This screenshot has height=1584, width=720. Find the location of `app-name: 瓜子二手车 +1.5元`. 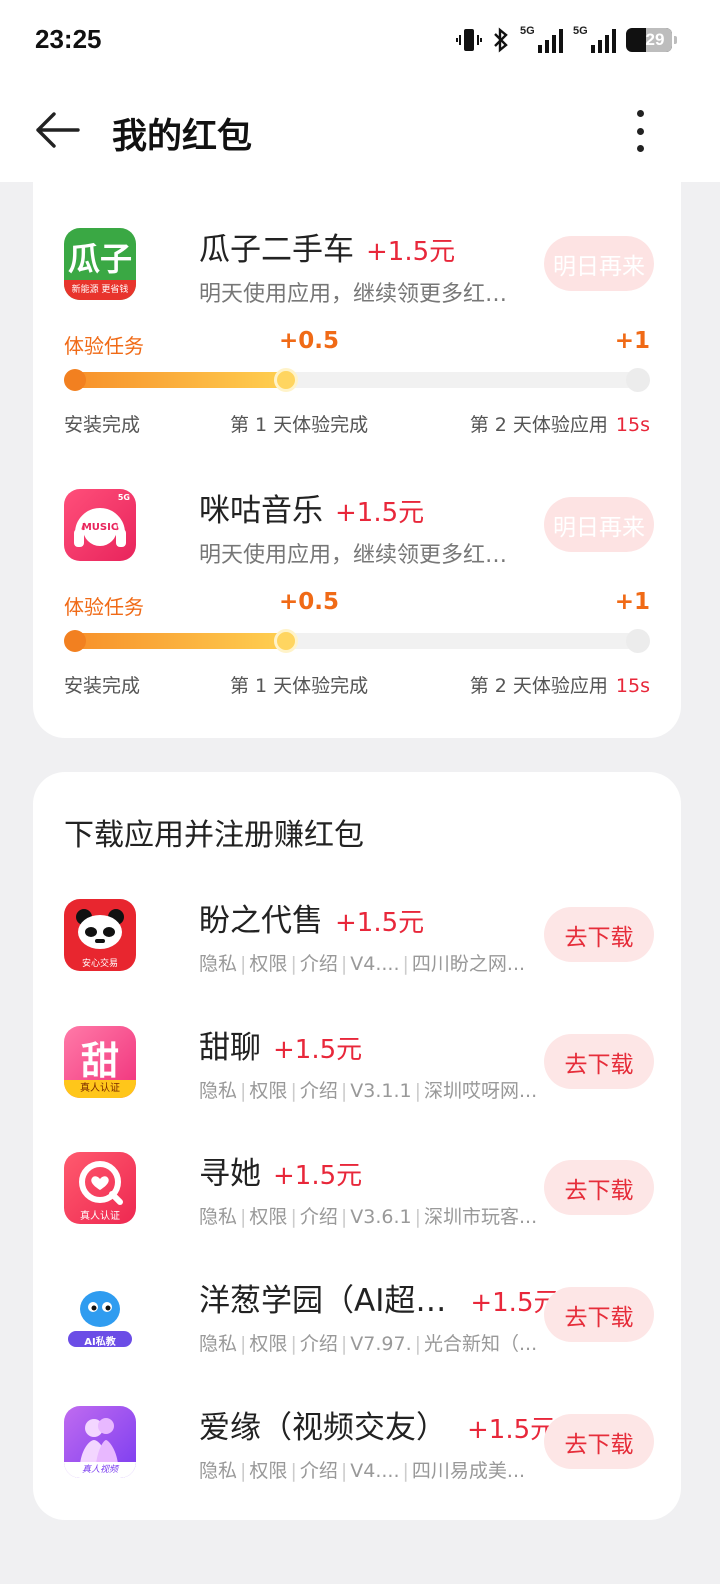

app-name: 瓜子二手车 +1.5元 is located at coordinates (327, 250).